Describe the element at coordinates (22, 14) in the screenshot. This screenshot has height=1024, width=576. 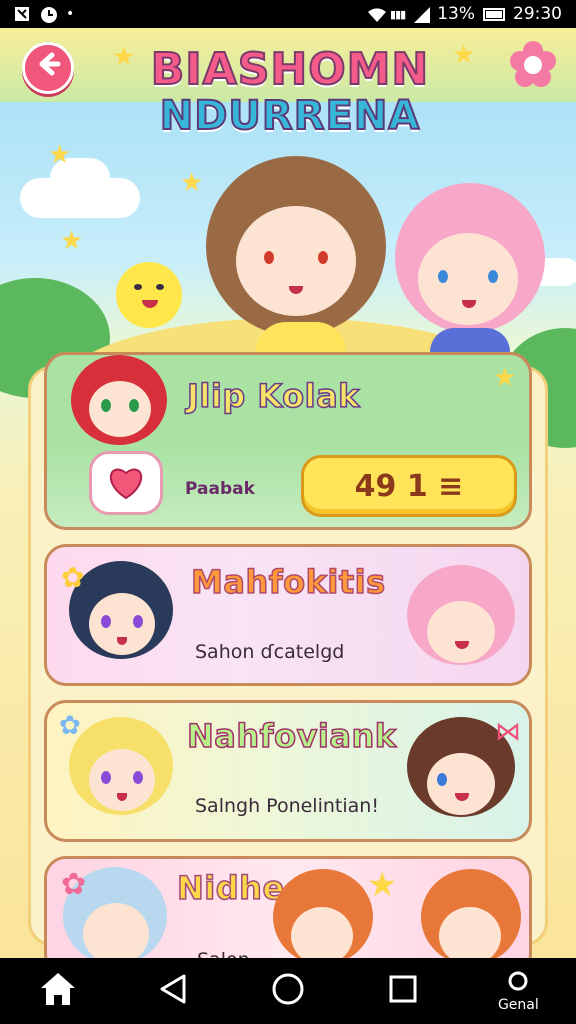
I see `notification-icon` at that location.